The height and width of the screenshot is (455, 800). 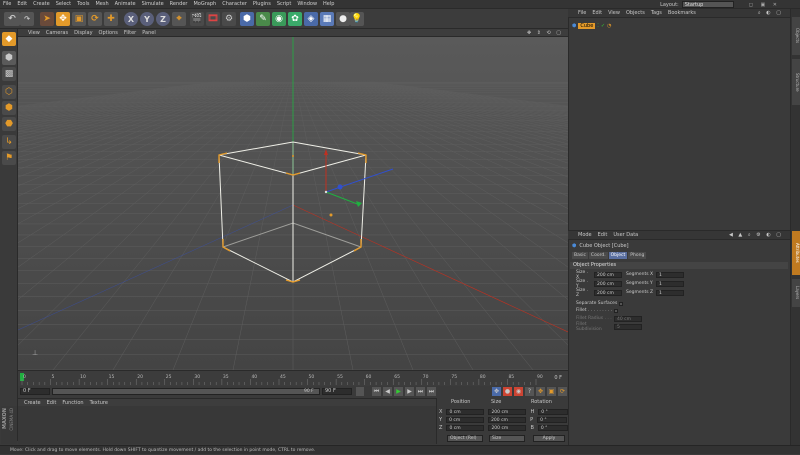 What do you see at coordinates (149, 33) in the screenshot?
I see `vp-menu-panel: Panel` at bounding box center [149, 33].